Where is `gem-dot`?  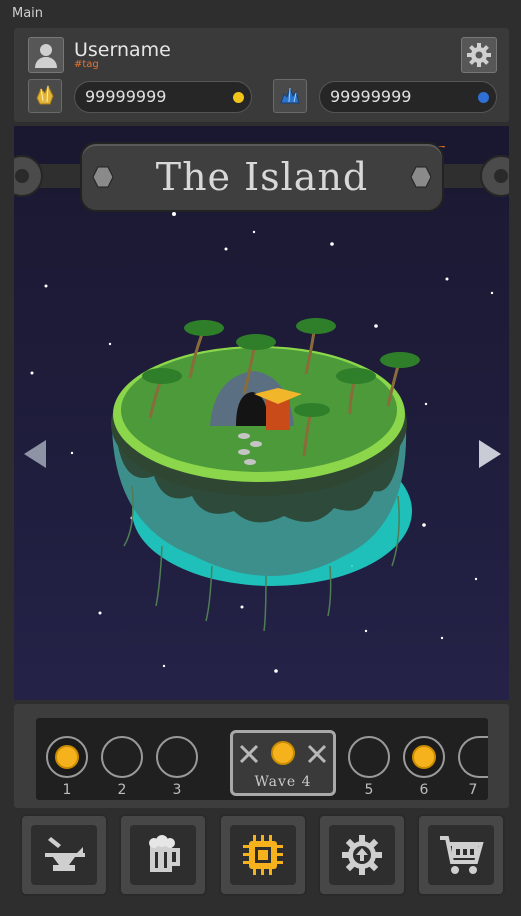
gem-dot is located at coordinates (483, 97).